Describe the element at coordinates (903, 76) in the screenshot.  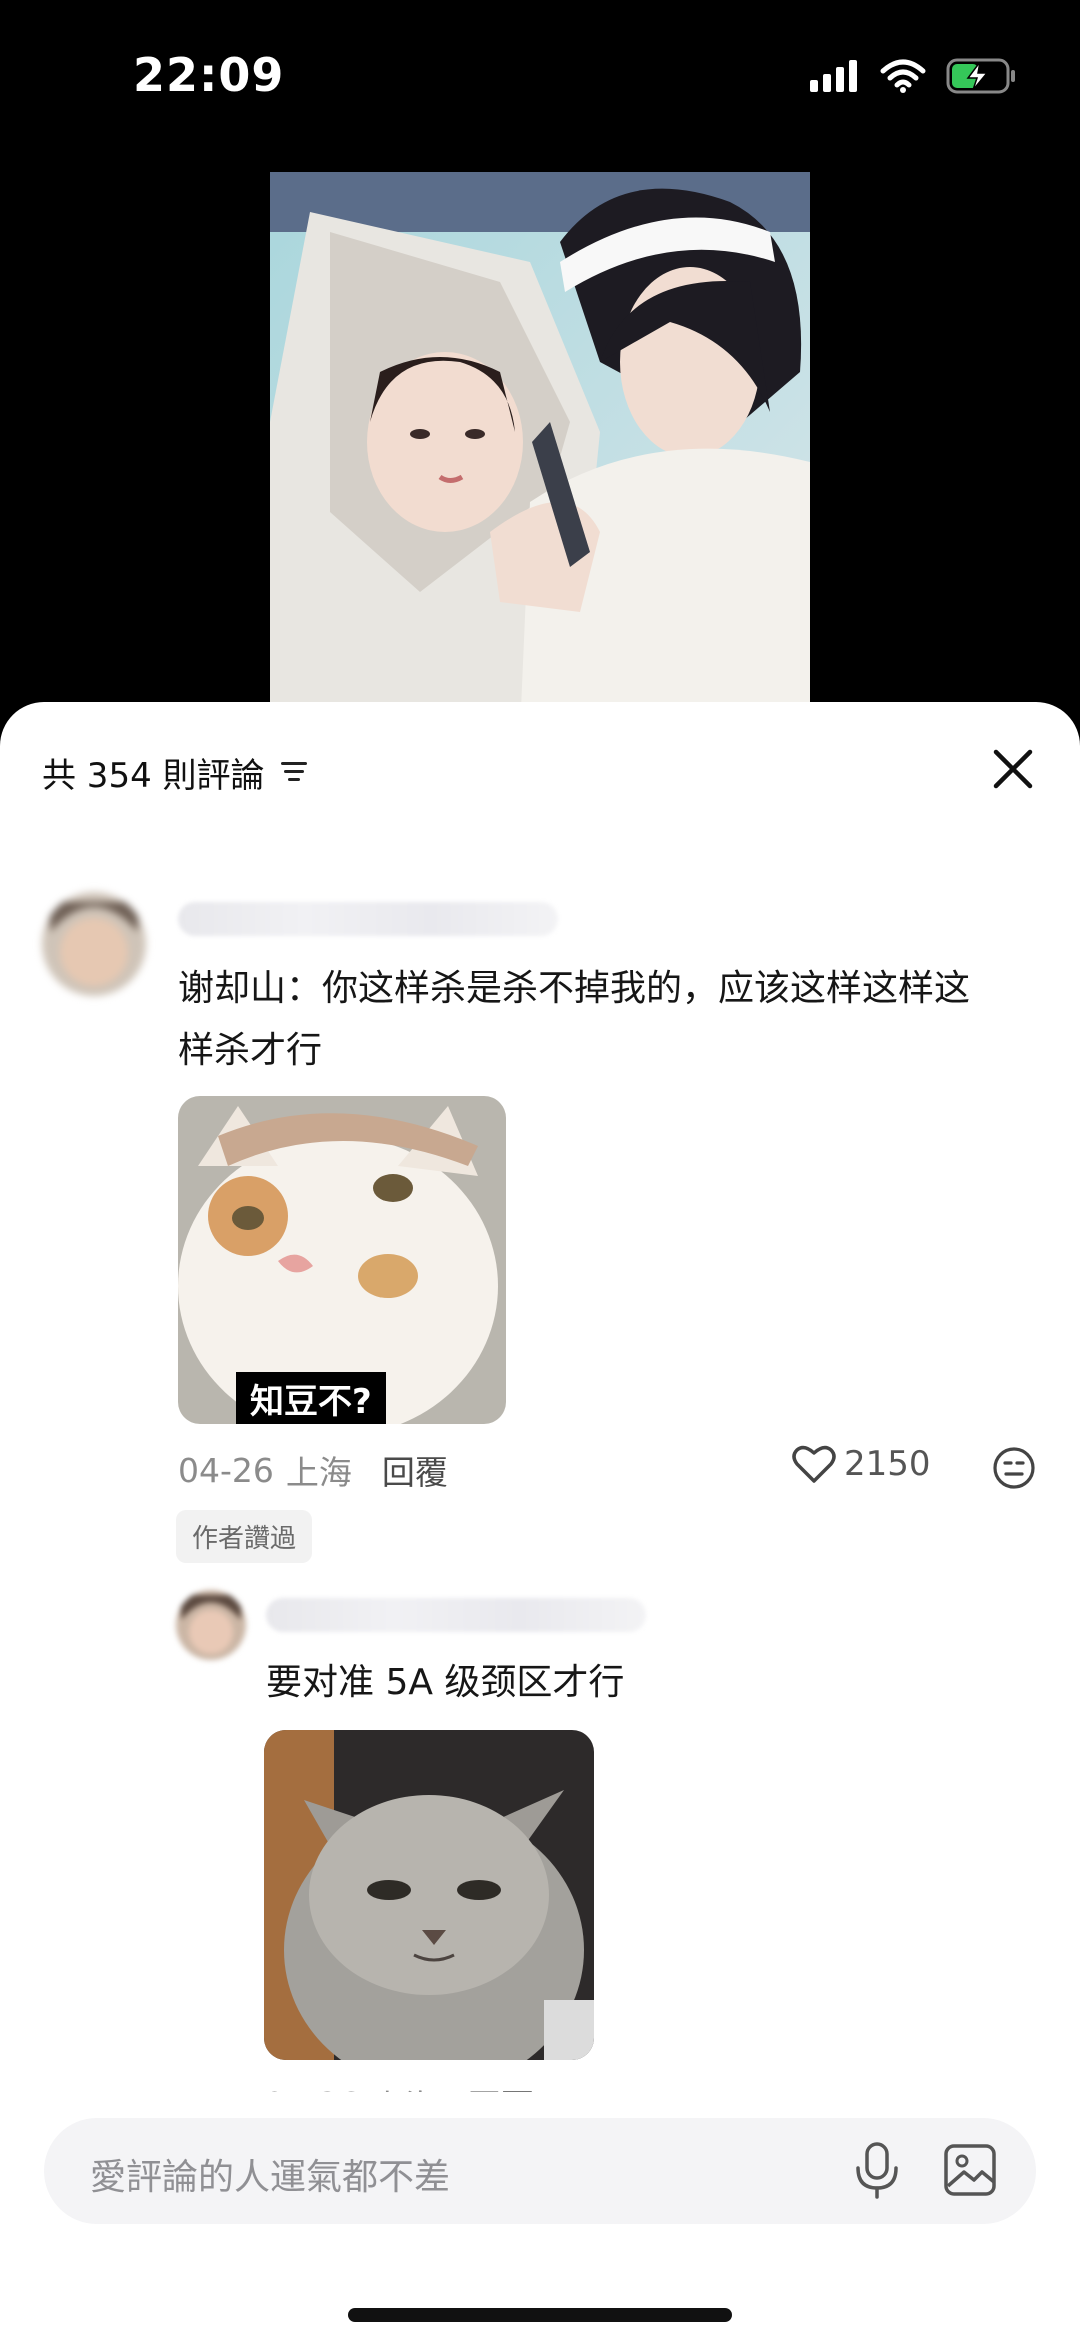
I see `wifi-icon` at that location.